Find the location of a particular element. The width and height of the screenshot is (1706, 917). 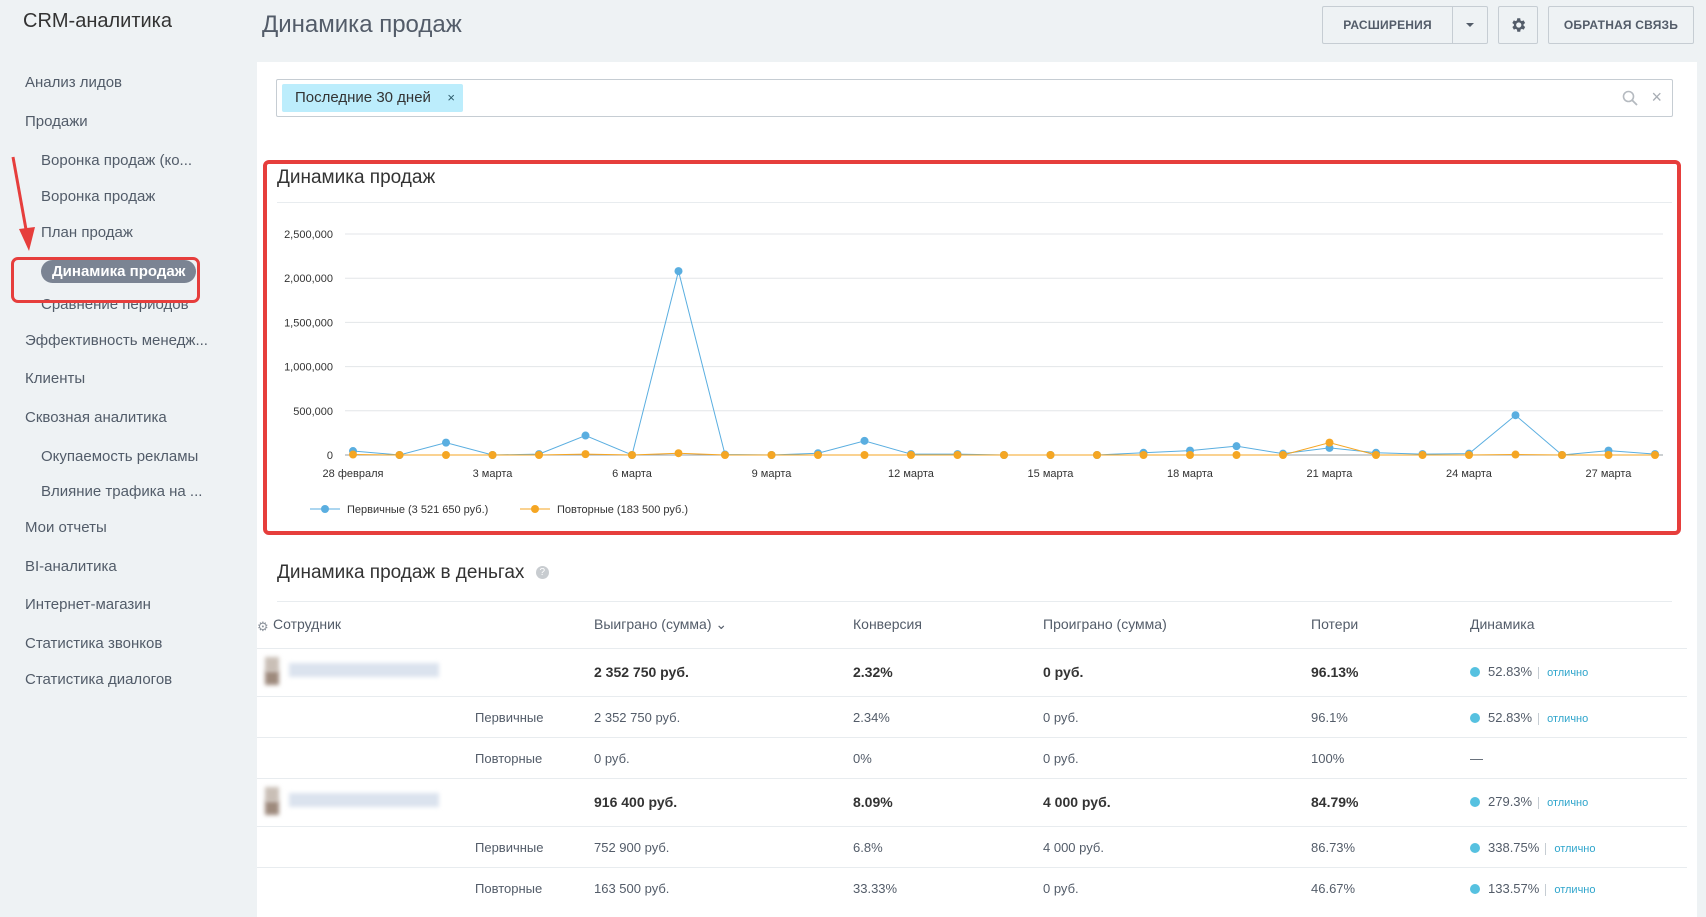

sidebar-item: Анализ лидов is located at coordinates (125, 82).